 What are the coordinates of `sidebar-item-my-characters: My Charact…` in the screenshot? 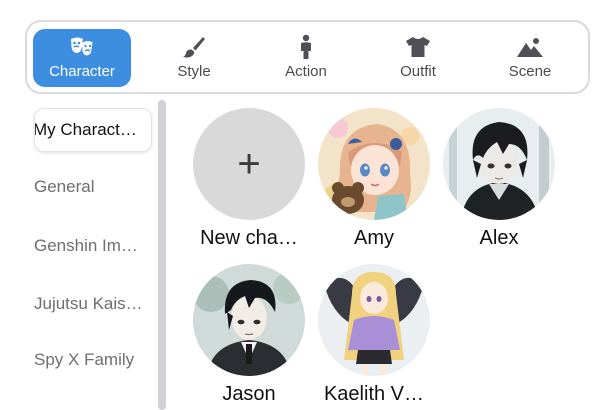 It's located at (93, 130).